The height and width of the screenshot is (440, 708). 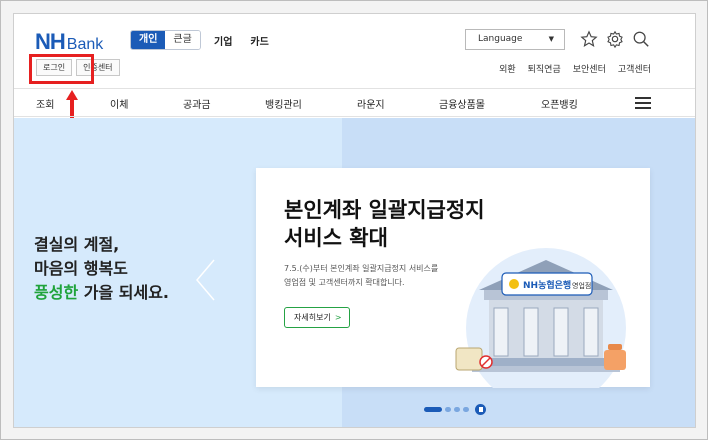 I want to click on language-select: Language ▼, so click(x=515, y=39).